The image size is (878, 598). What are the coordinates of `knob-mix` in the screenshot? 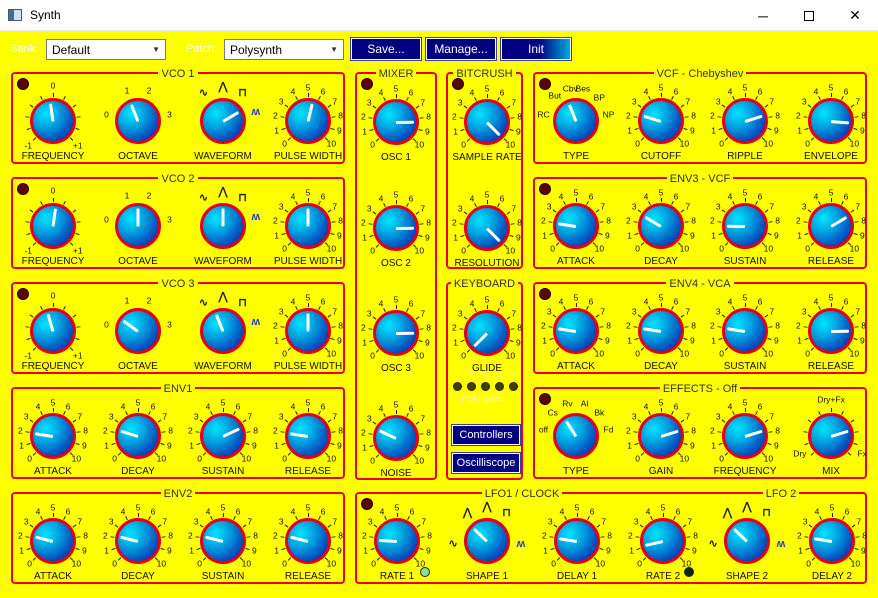 It's located at (831, 436).